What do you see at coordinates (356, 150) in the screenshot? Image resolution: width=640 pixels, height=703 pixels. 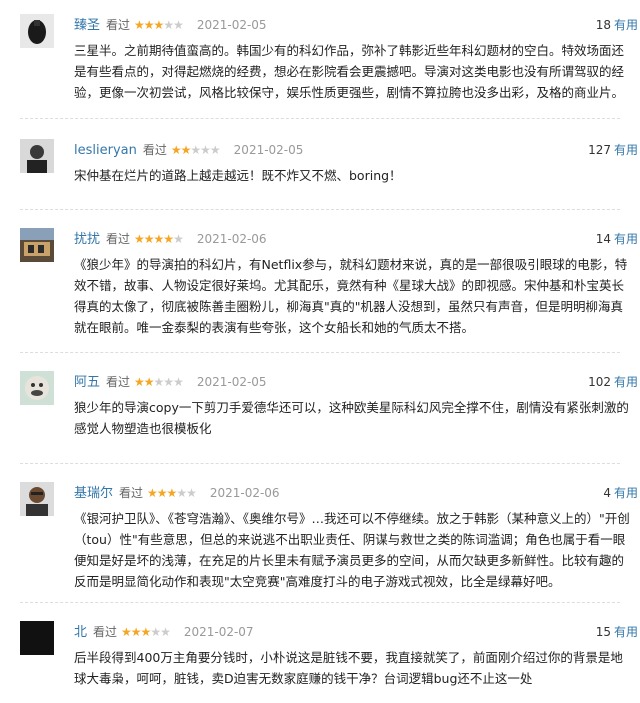 I see `review-header: leslieryan 看过 ★★★★★ 2021-02-05 127 有用` at bounding box center [356, 150].